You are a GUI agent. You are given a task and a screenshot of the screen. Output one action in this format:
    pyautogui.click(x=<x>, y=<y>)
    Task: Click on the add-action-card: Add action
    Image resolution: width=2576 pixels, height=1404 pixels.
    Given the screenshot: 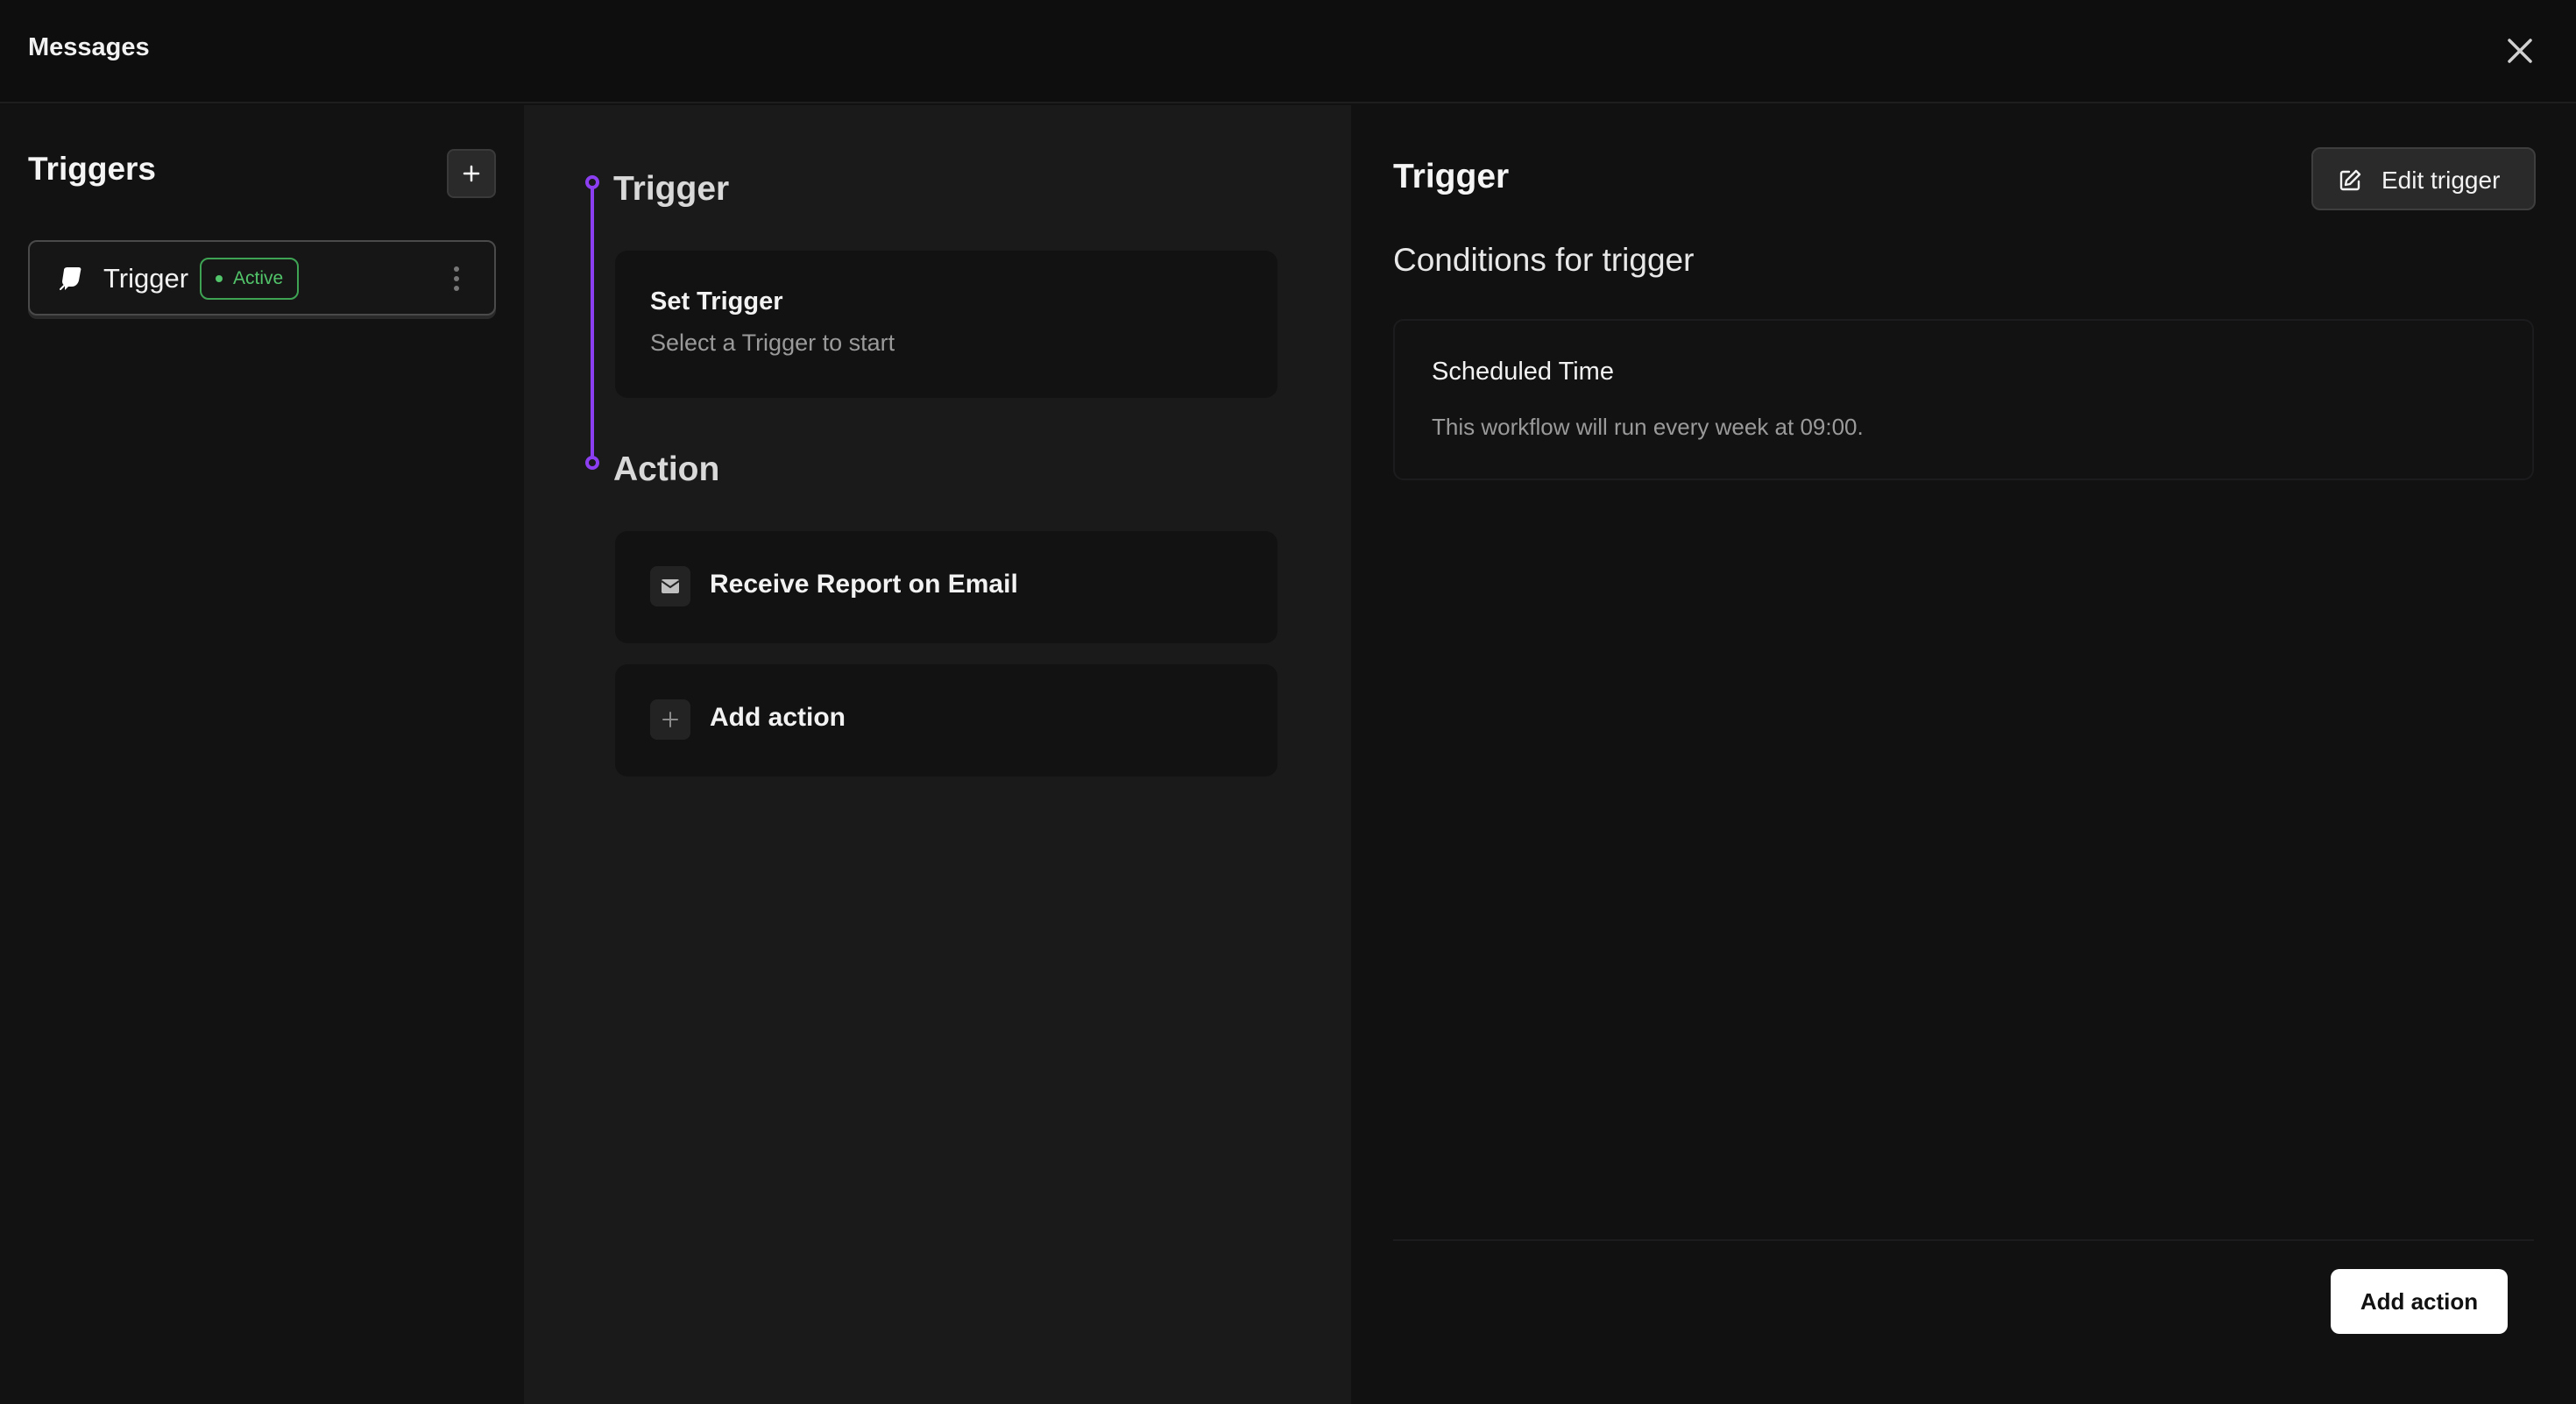 What is the action you would take?
    pyautogui.click(x=946, y=720)
    